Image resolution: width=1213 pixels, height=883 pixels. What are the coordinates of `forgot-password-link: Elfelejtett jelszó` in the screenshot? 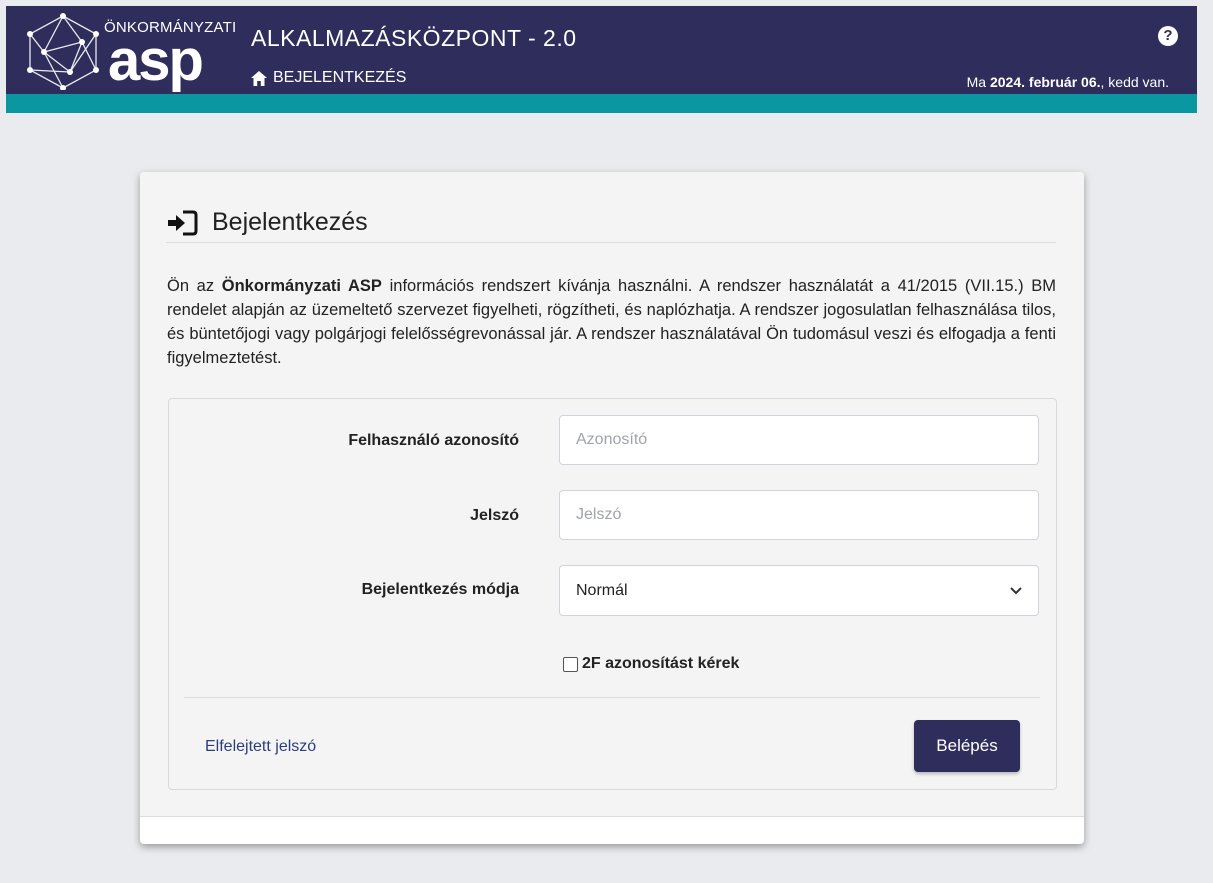 It's located at (260, 747).